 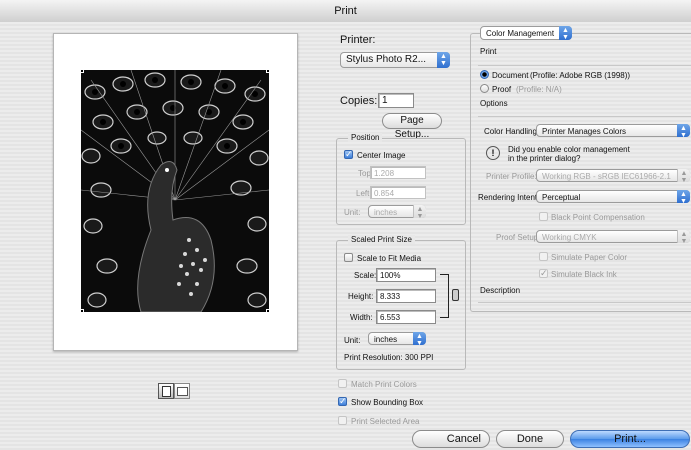 I want to click on scaled-unit-value: inches, so click(x=386, y=339).